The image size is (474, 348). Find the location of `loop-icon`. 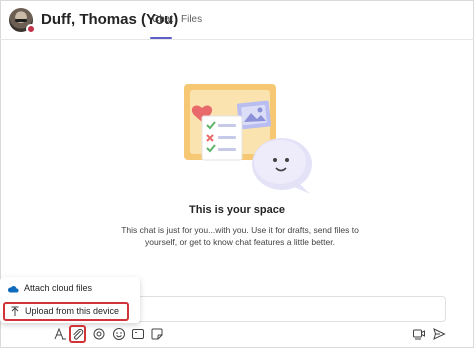

loop-icon is located at coordinates (99, 334).